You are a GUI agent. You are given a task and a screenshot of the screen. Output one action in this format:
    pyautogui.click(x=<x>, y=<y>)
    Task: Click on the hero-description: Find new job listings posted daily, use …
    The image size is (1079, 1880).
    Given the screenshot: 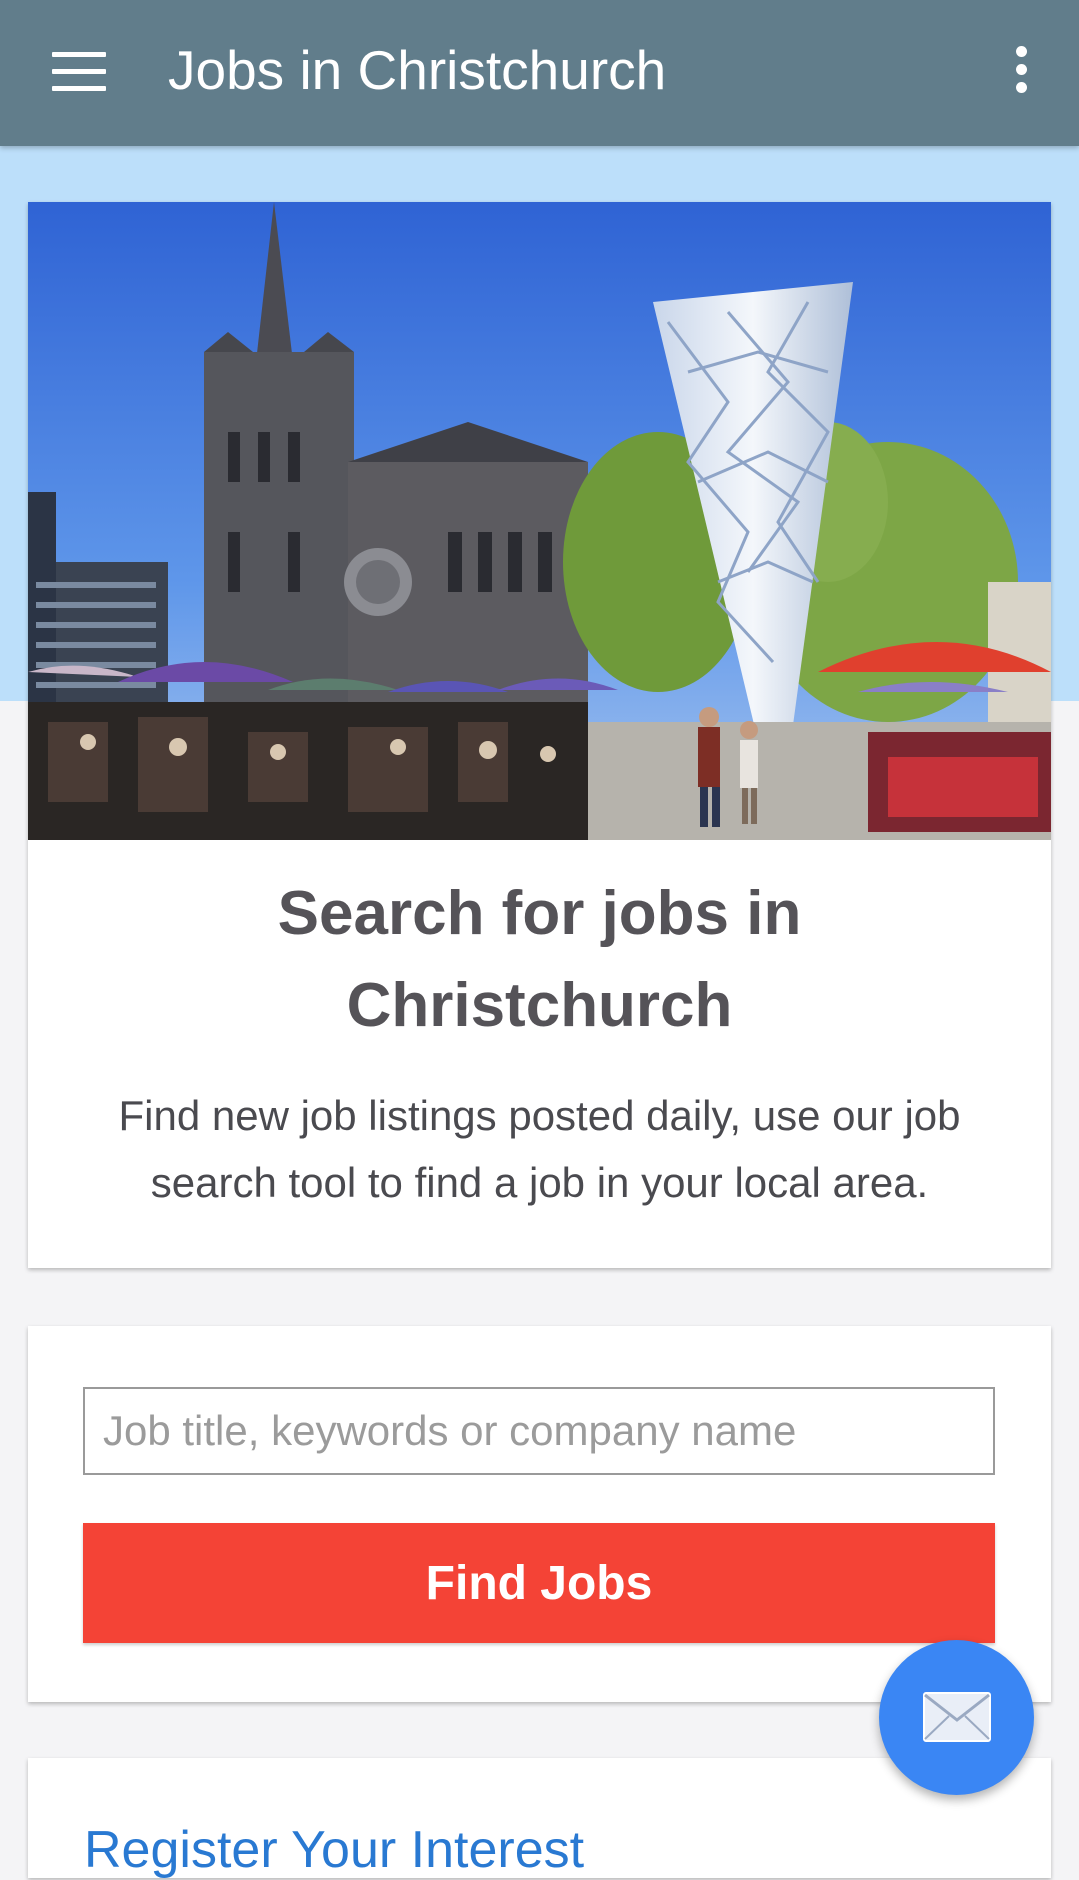 What is the action you would take?
    pyautogui.click(x=539, y=1149)
    